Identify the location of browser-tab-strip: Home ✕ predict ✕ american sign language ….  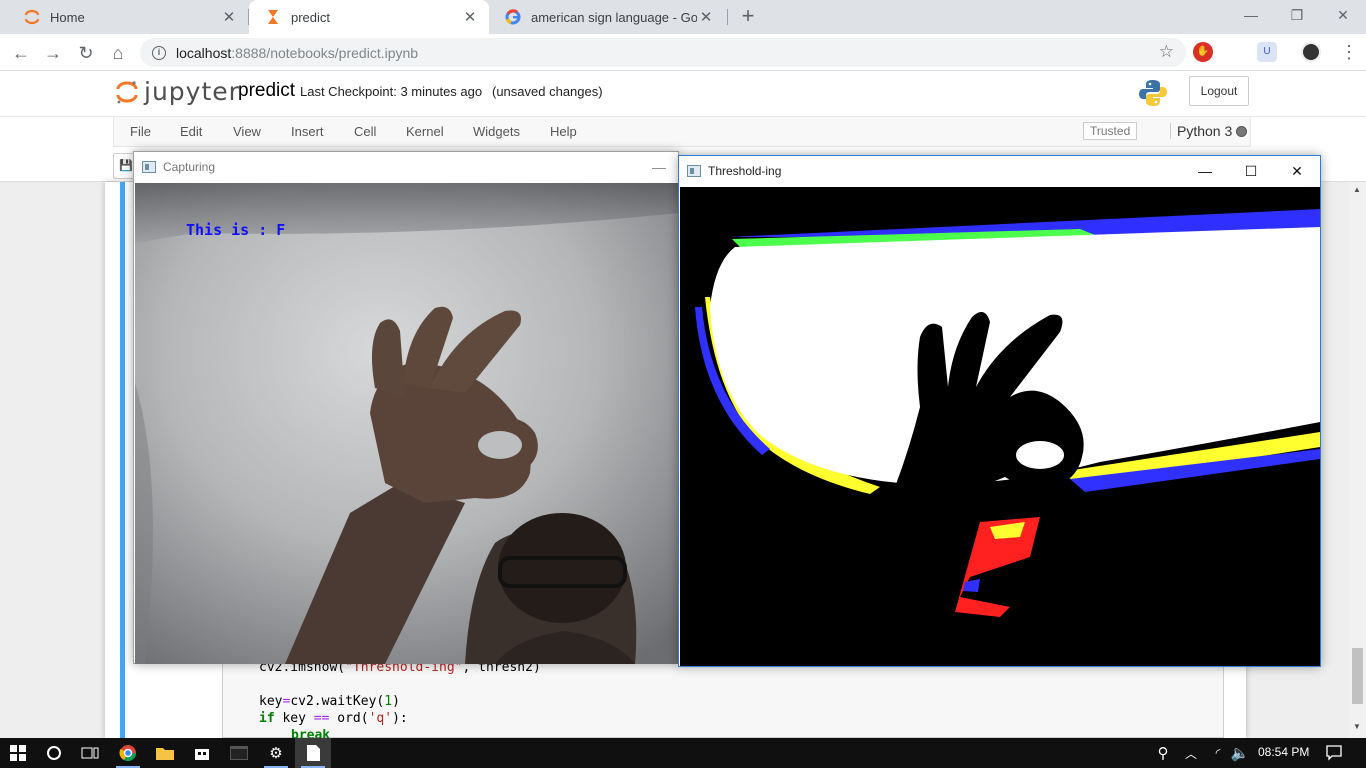
(683, 17).